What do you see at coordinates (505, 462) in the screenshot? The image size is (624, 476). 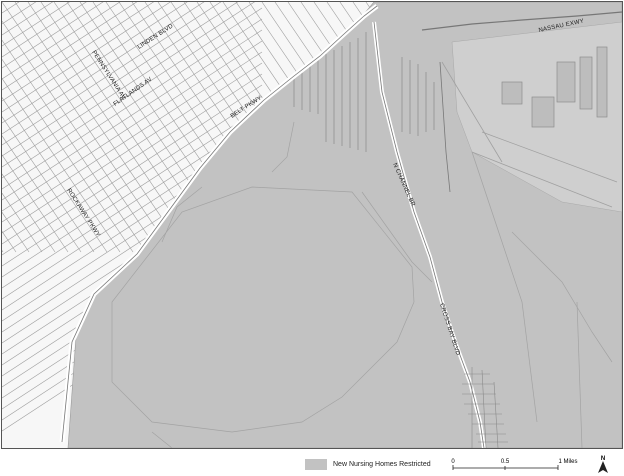 I see `scale-tick-1: 0.5` at bounding box center [505, 462].